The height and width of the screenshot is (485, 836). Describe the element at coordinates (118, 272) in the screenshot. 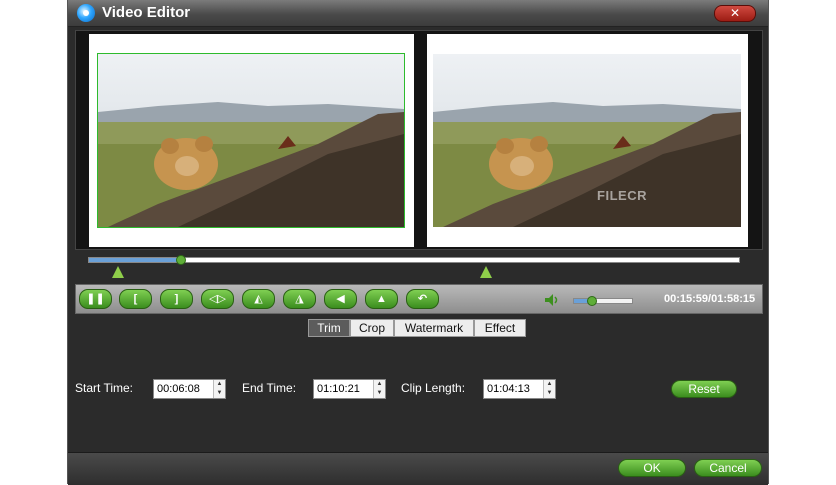

I see `trim-start-marker` at that location.